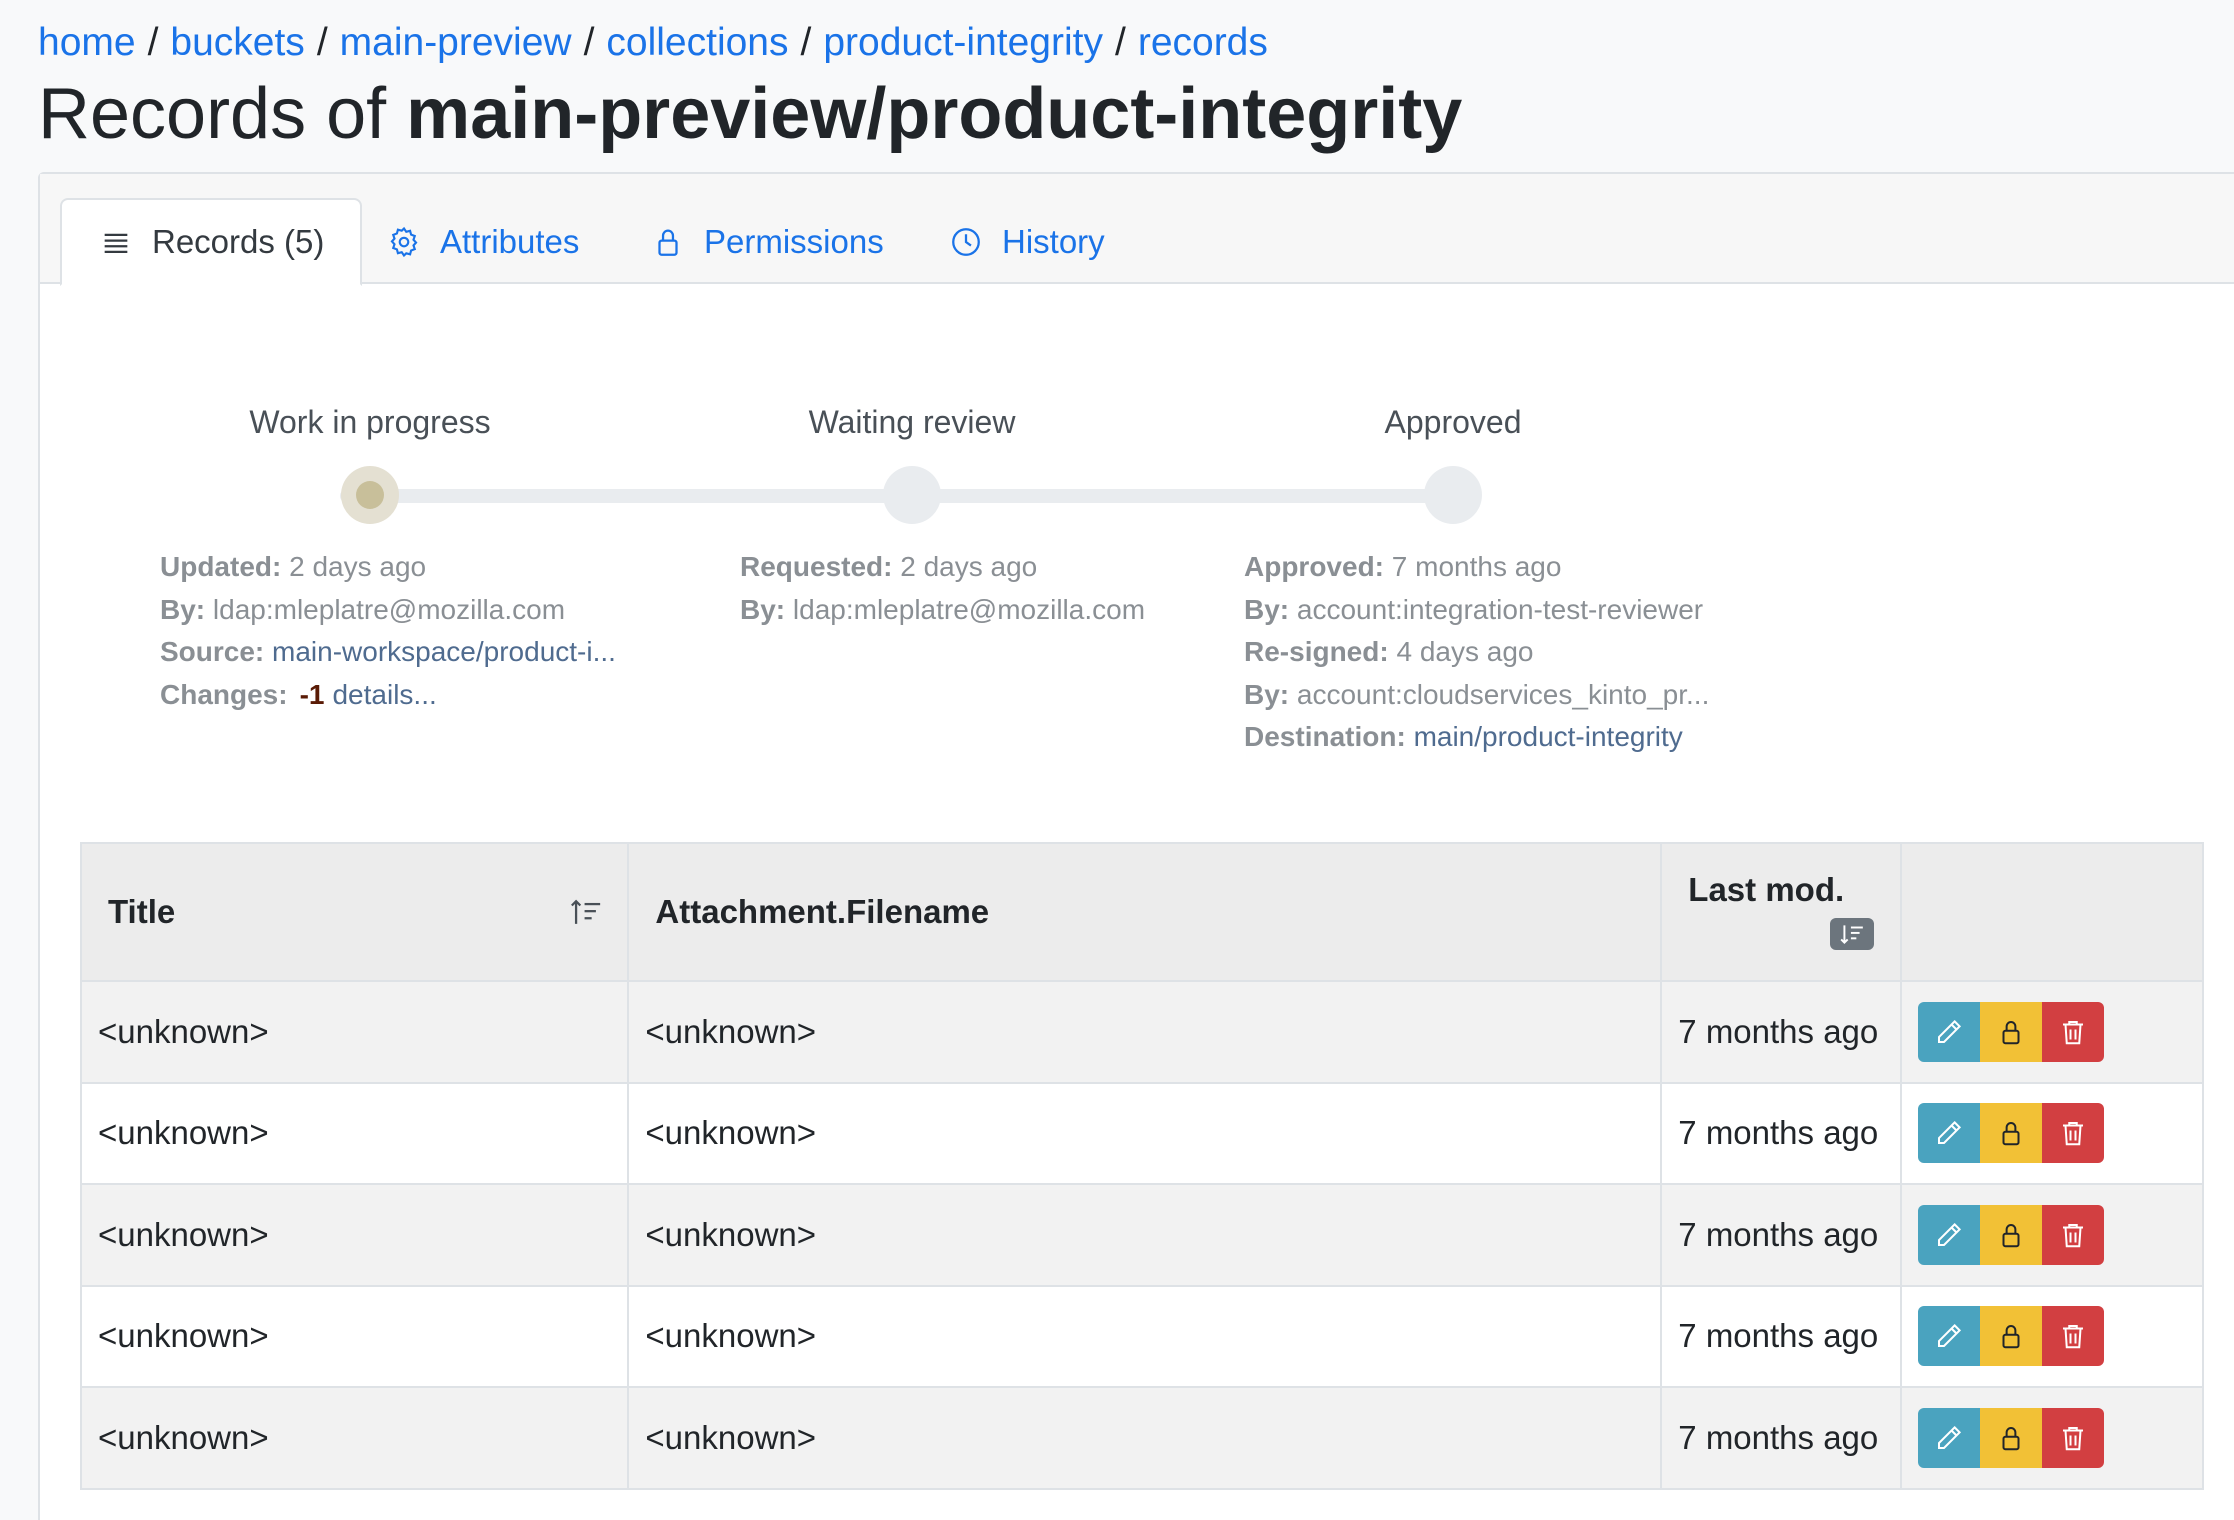 Image resolution: width=2234 pixels, height=1520 pixels. Describe the element at coordinates (1145, 912) in the screenshot. I see `column-attachment-filename: Attachment.Filename` at that location.